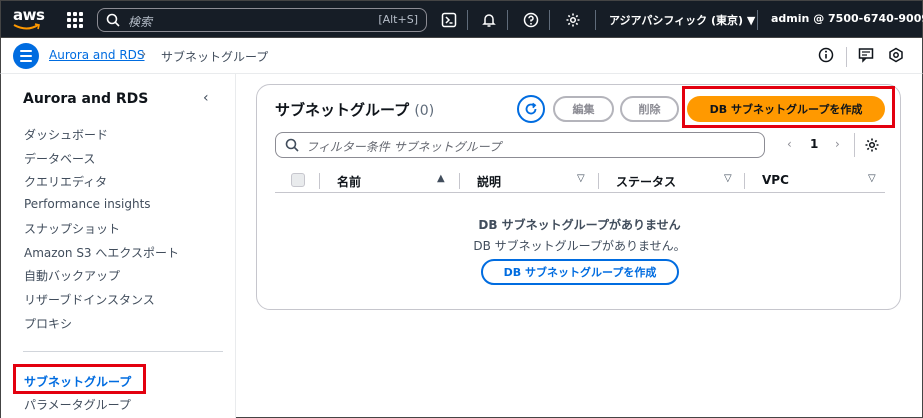 Image resolution: width=923 pixels, height=418 pixels. Describe the element at coordinates (65, 181) in the screenshot. I see `sidebar-item-query-editor: クエリエディタ` at that location.